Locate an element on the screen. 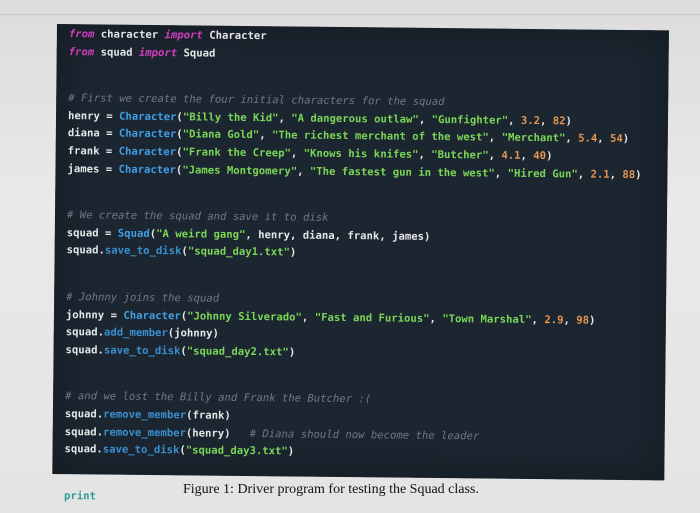 Image resolution: width=700 pixels, height=513 pixels. code-token-plain: , henry, diana, frank, james) is located at coordinates (338, 235).